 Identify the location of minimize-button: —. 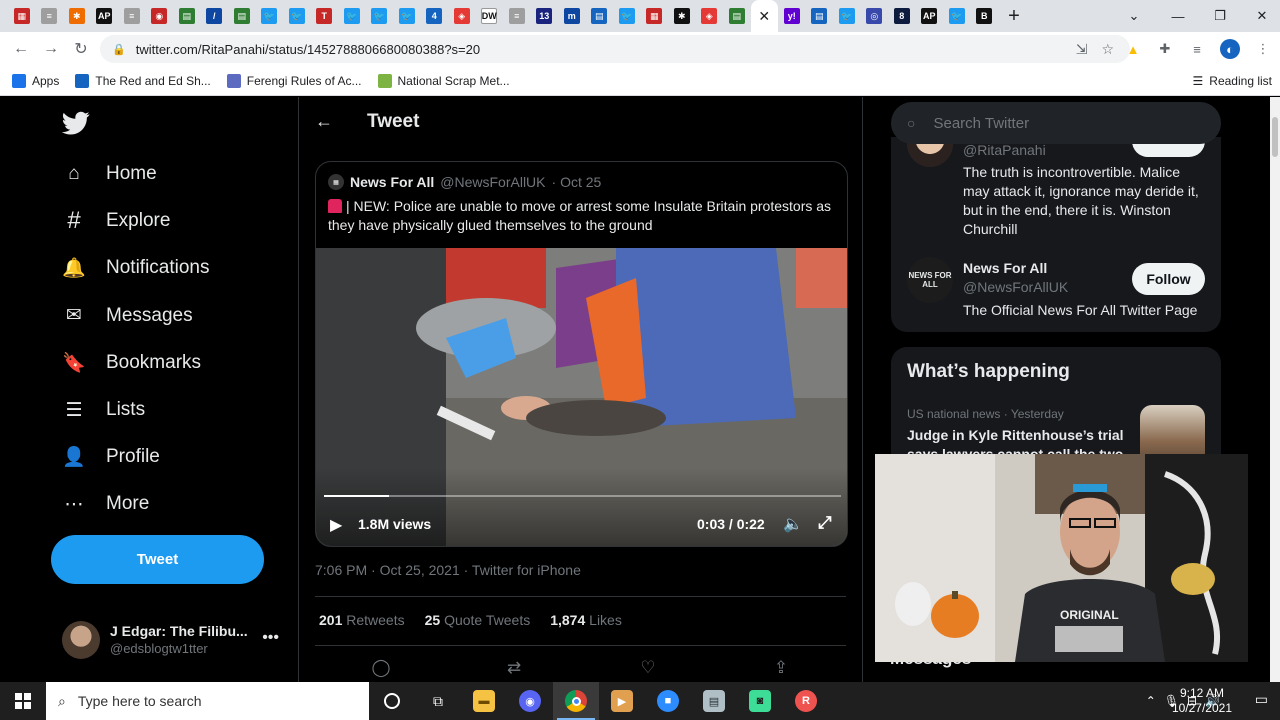
(1178, 16).